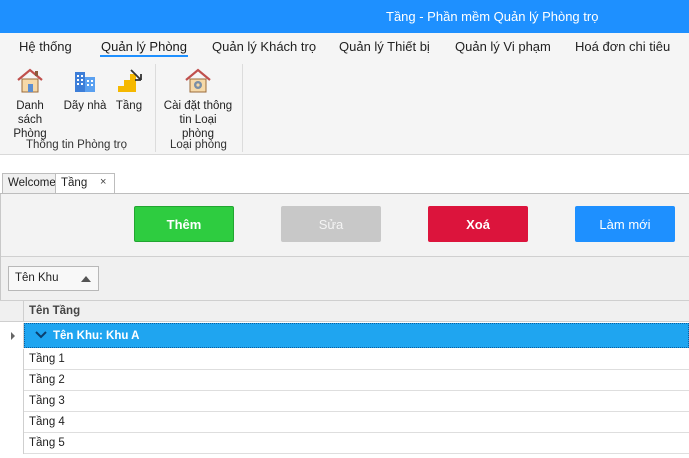 The height and width of the screenshot is (458, 689). Describe the element at coordinates (344, 16) in the screenshot. I see `title-bar: Tầng - Phần mềm Quản lý Phòng trọ` at that location.